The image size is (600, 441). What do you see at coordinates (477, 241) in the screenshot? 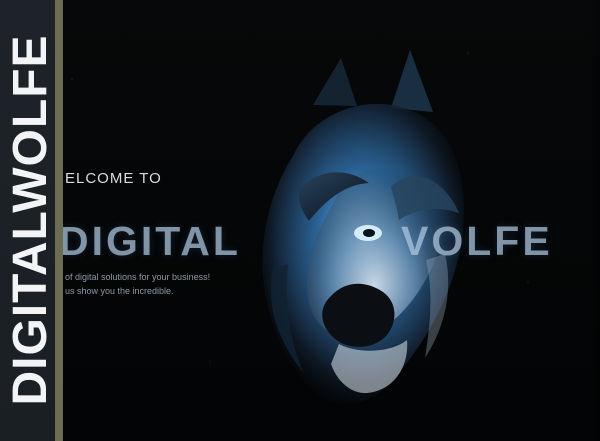
I see `hero-title-right: VOLFE` at bounding box center [477, 241].